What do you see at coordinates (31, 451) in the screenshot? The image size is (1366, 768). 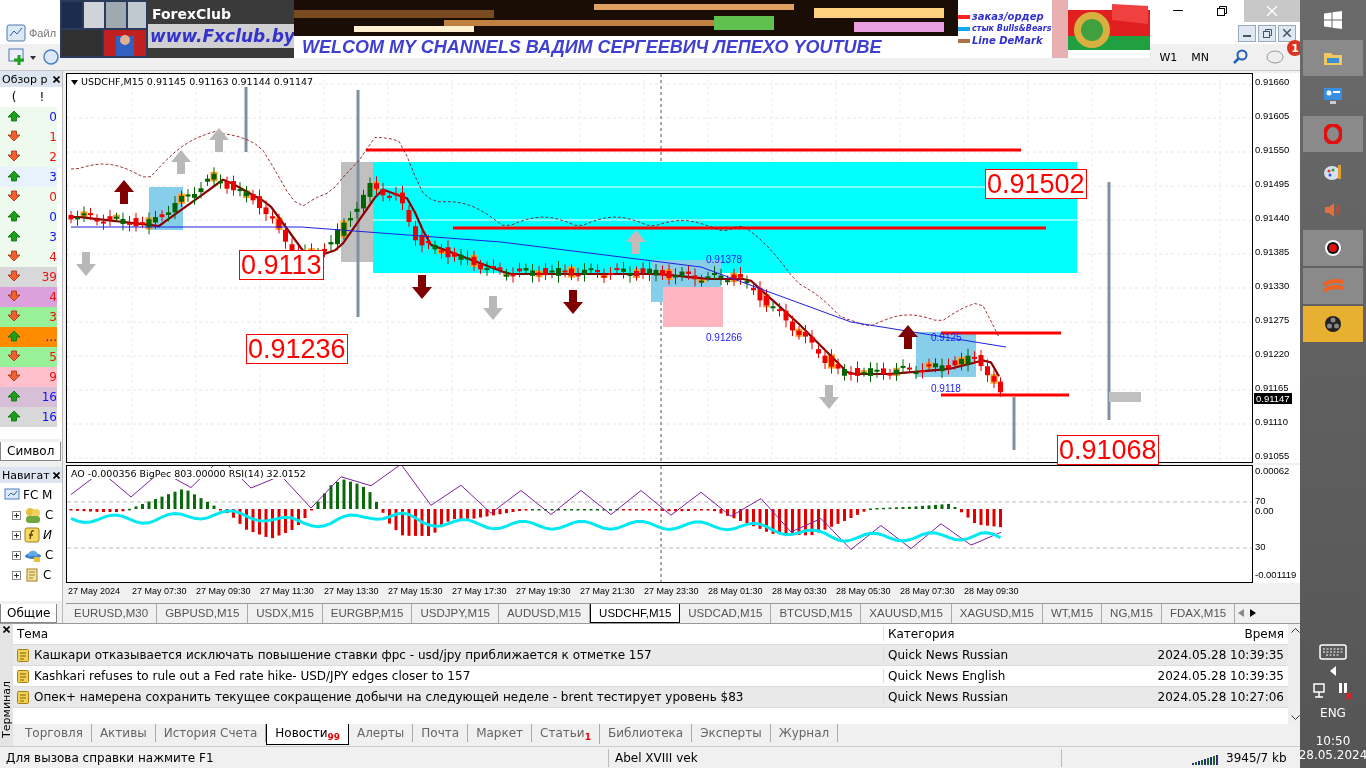 I see `panel-tab: Символ` at bounding box center [31, 451].